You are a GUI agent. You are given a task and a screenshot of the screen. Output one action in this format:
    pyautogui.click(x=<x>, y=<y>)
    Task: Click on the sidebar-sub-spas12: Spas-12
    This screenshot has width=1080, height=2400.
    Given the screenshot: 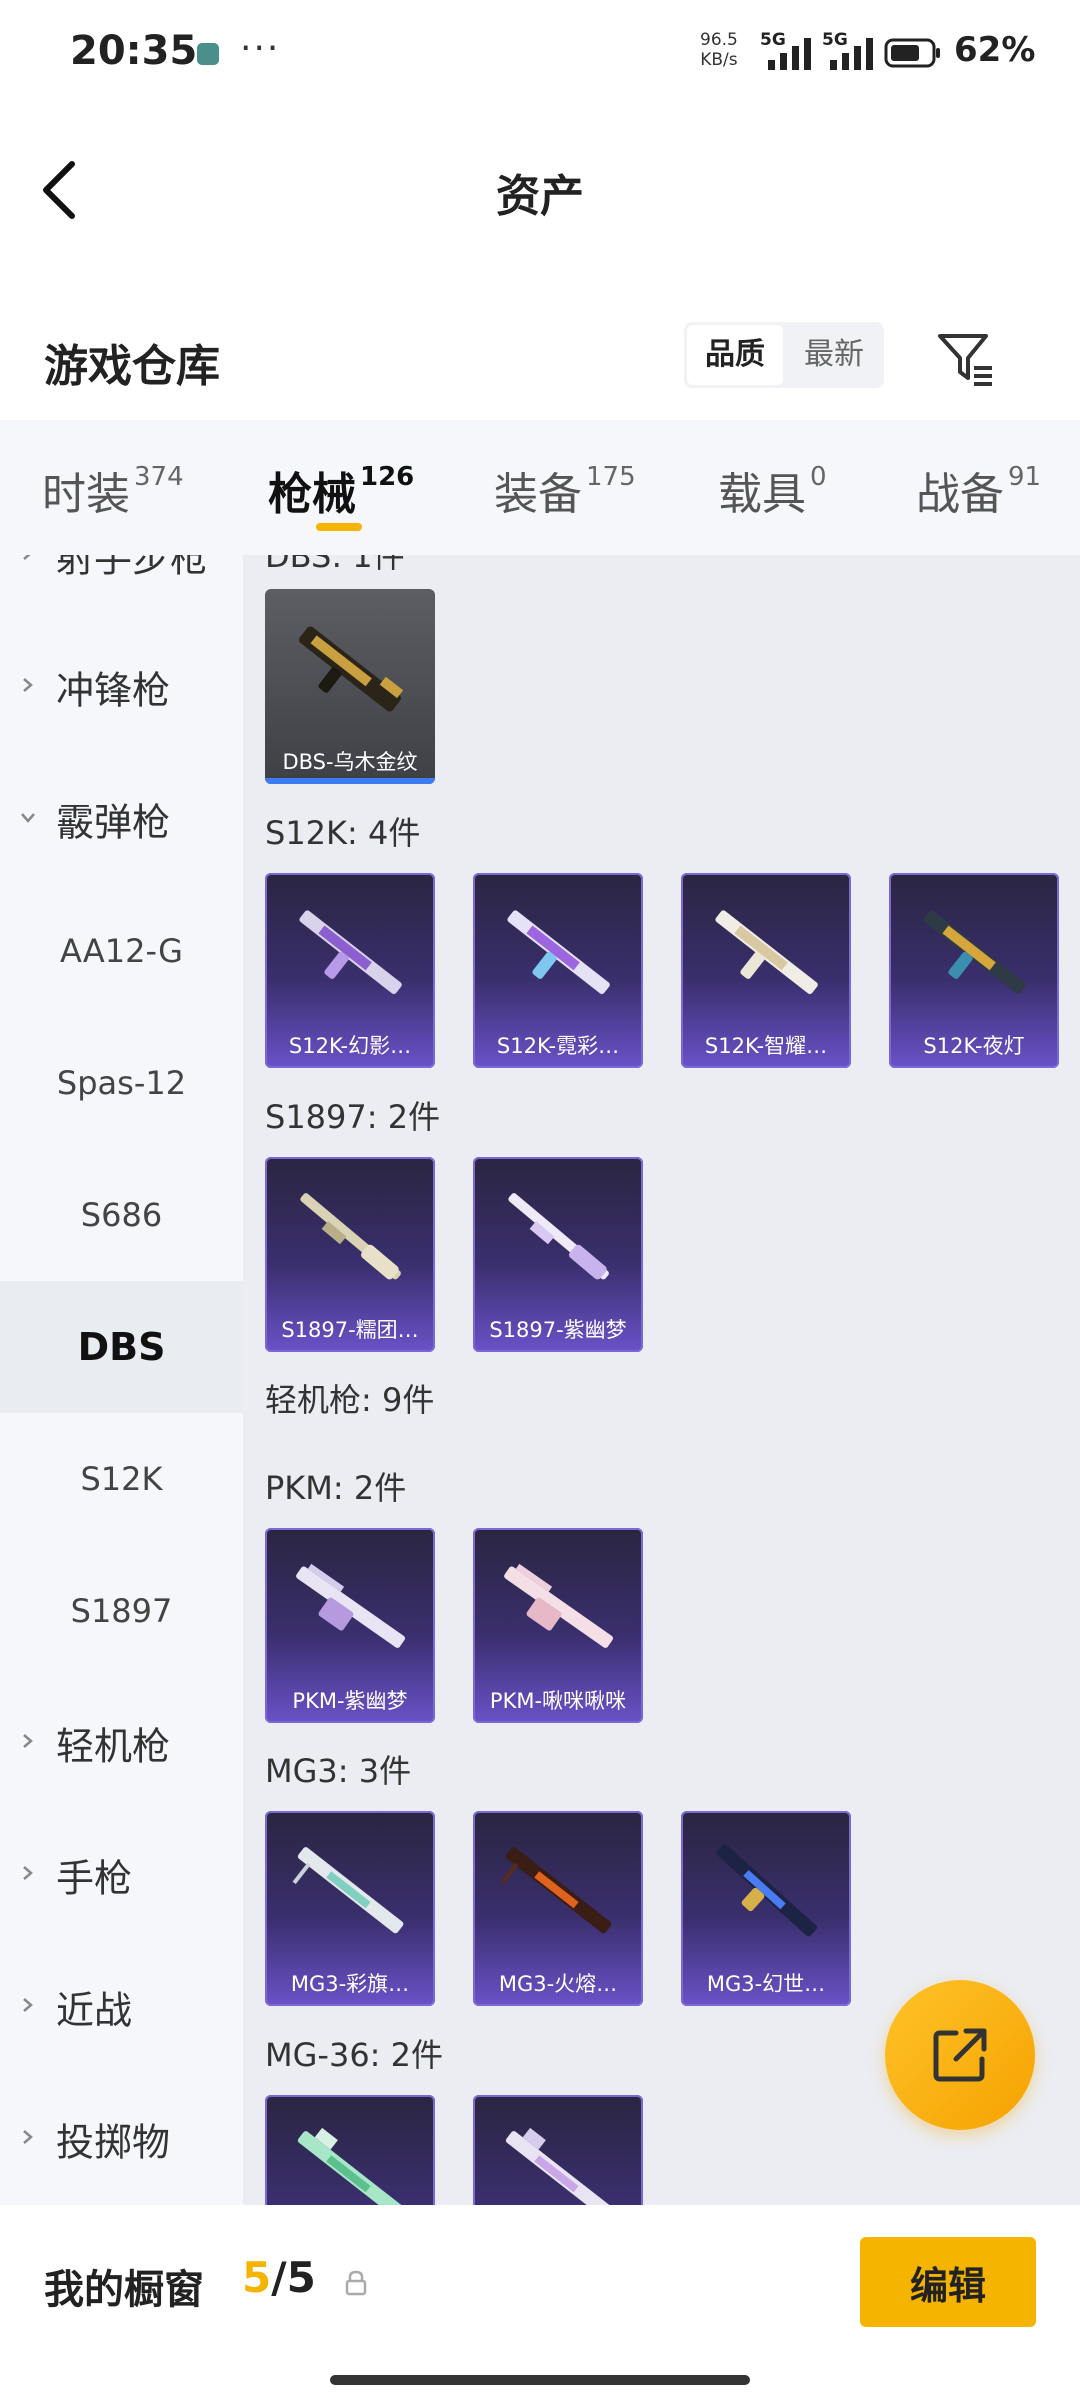 What is the action you would take?
    pyautogui.click(x=121, y=1083)
    